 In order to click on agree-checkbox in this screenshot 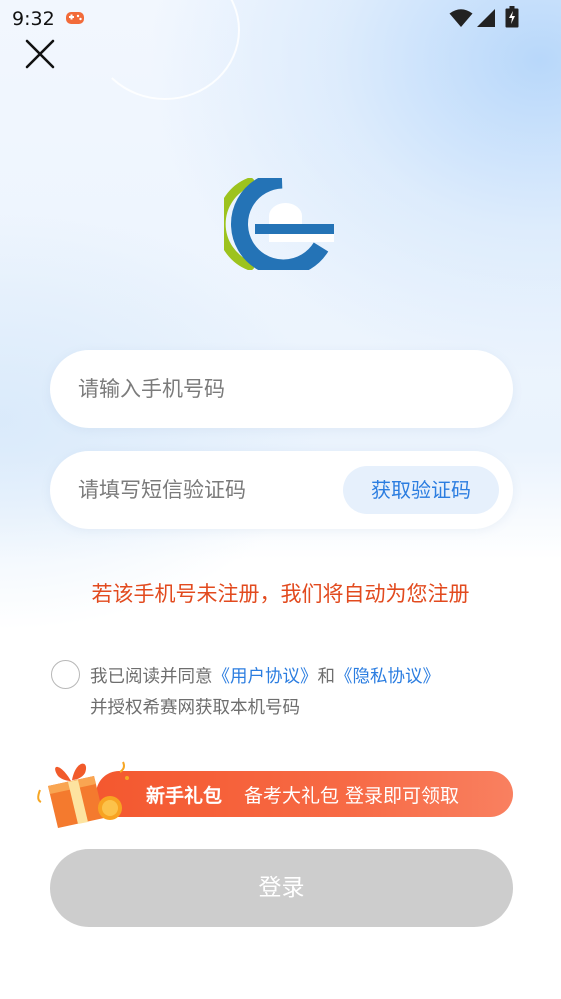, I will do `click(65, 674)`.